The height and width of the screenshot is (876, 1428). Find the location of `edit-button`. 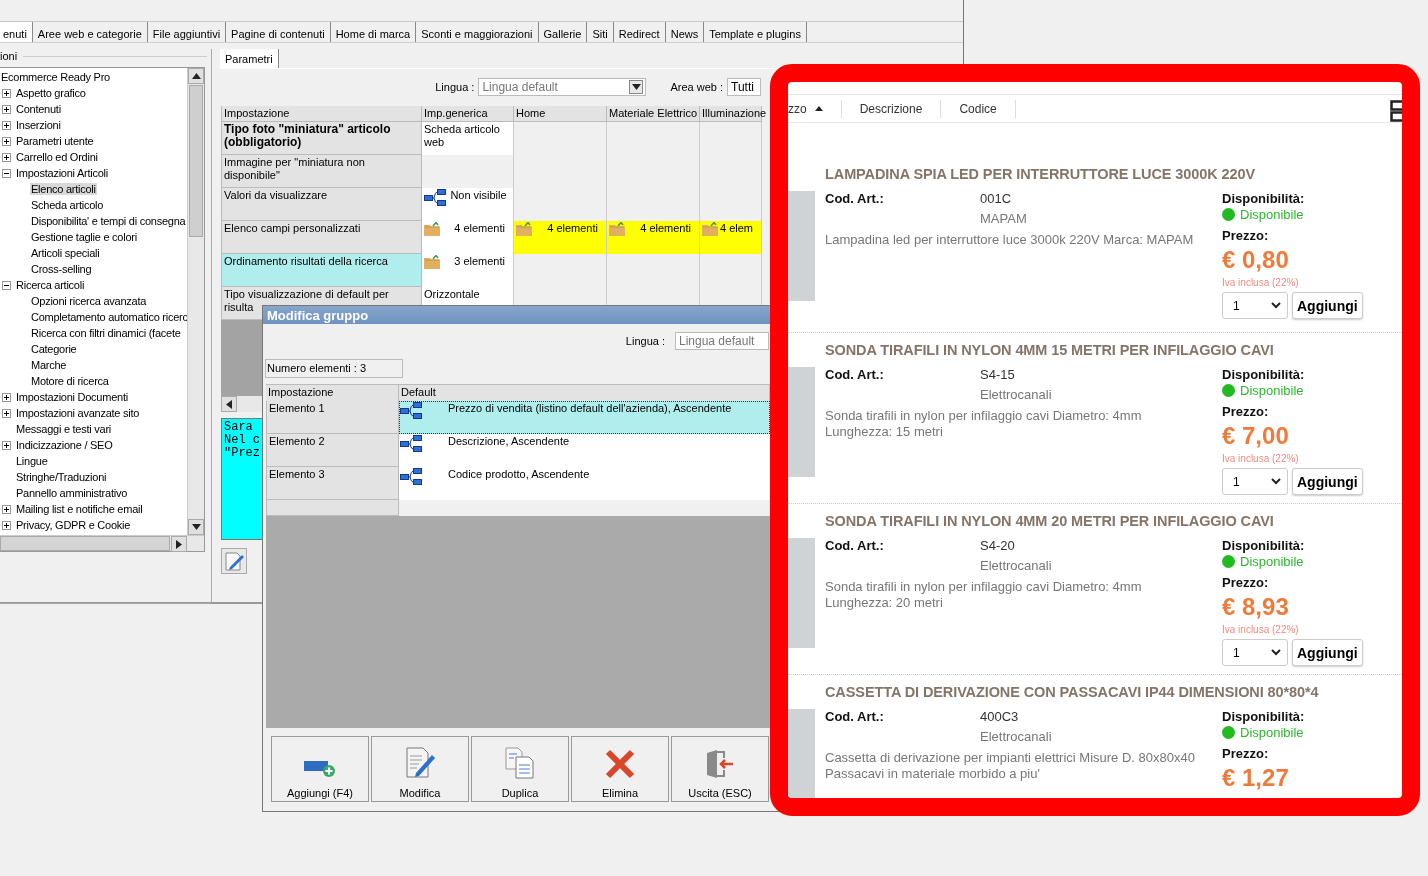

edit-button is located at coordinates (234, 561).